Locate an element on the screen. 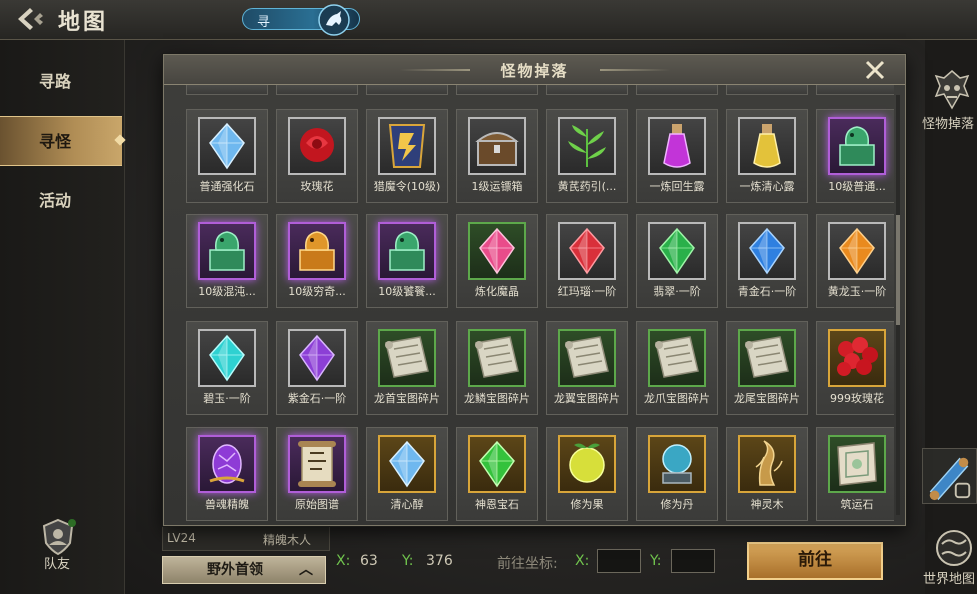 The image size is (977, 594). teleport-scroll-item is located at coordinates (949, 476).